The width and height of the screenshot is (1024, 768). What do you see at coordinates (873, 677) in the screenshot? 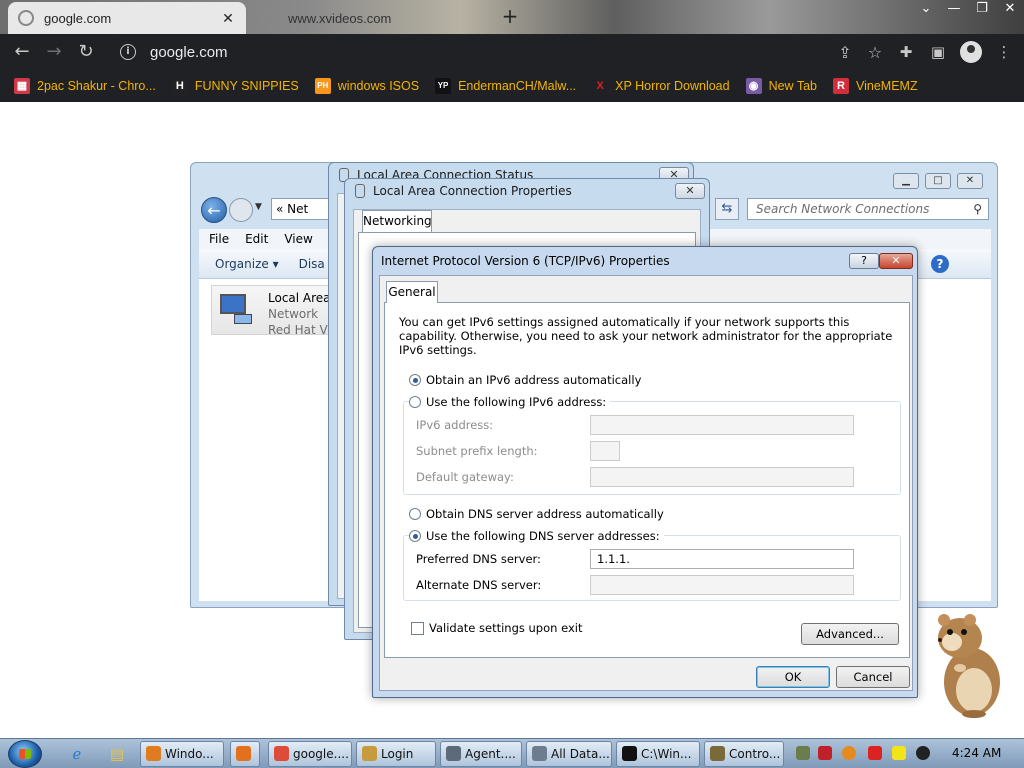
I see `cancel-button: Cancel` at bounding box center [873, 677].